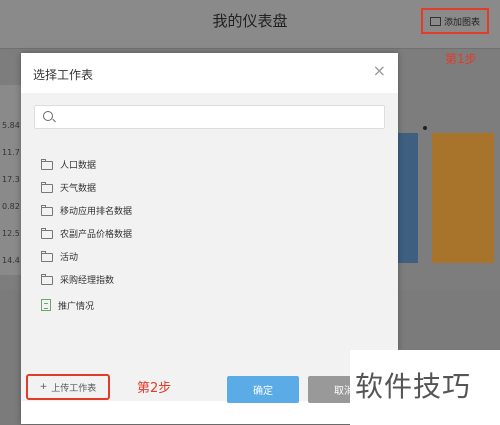 This screenshot has height=425, width=500. Describe the element at coordinates (69, 257) in the screenshot. I see `list-item-label: 活动` at that location.